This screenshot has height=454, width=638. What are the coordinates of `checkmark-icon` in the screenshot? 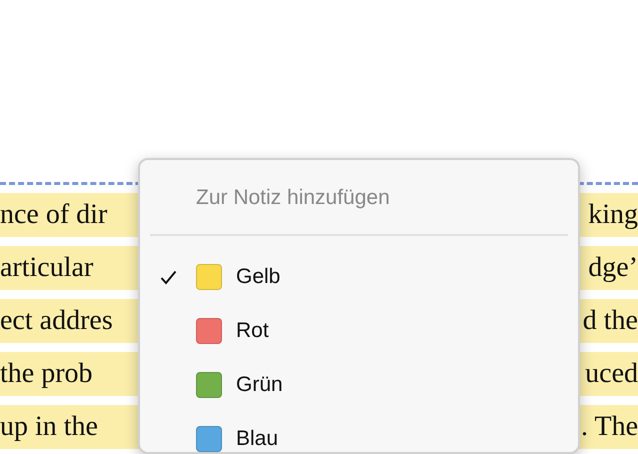 It's located at (168, 277).